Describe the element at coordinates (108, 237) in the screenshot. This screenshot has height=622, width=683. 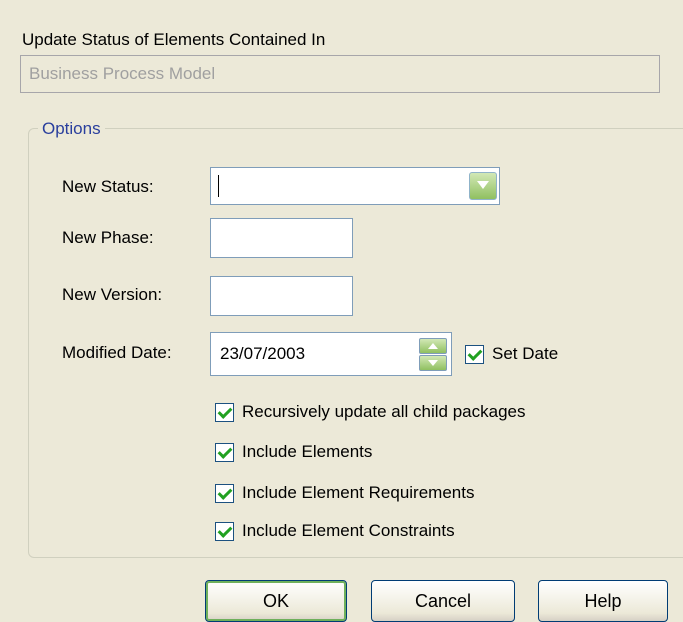
I see `new-phase-label: New Phase:` at that location.